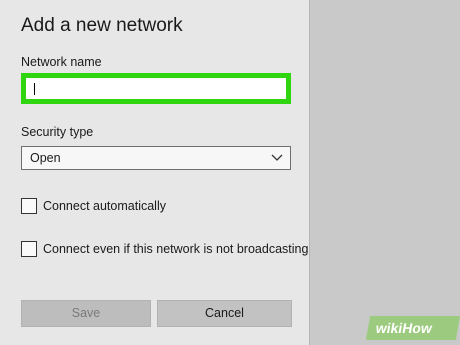  Describe the element at coordinates (102, 25) in the screenshot. I see `dialog-title: Add a new network` at that location.